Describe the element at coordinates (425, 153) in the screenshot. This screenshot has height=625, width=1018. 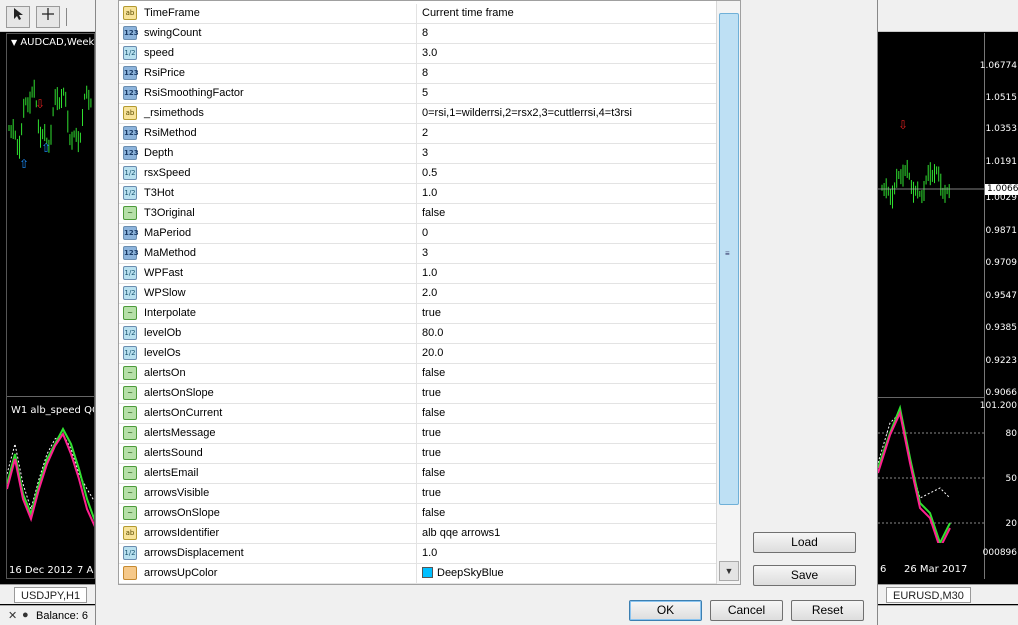
I see `param-value: 3` at that location.